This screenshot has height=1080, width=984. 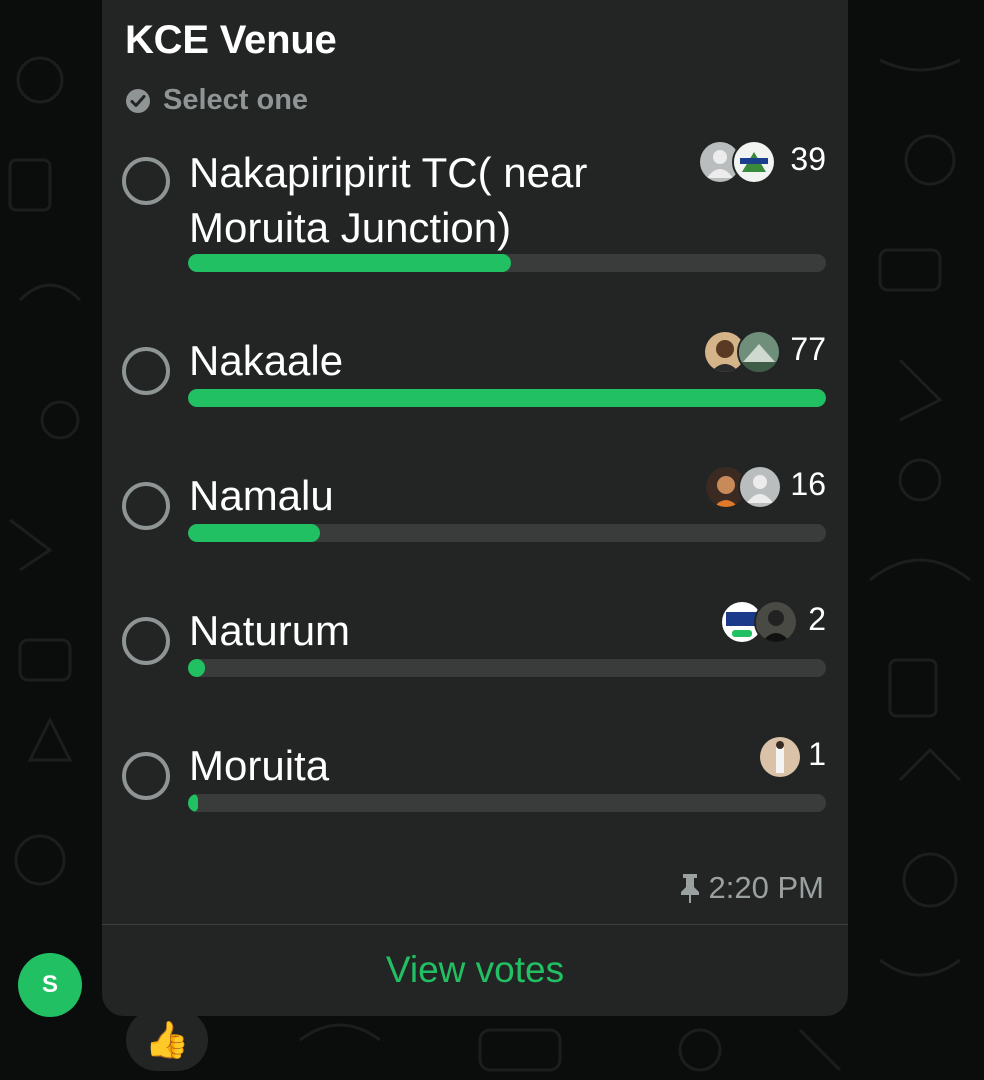 I want to click on vote-count: 2, so click(x=817, y=619).